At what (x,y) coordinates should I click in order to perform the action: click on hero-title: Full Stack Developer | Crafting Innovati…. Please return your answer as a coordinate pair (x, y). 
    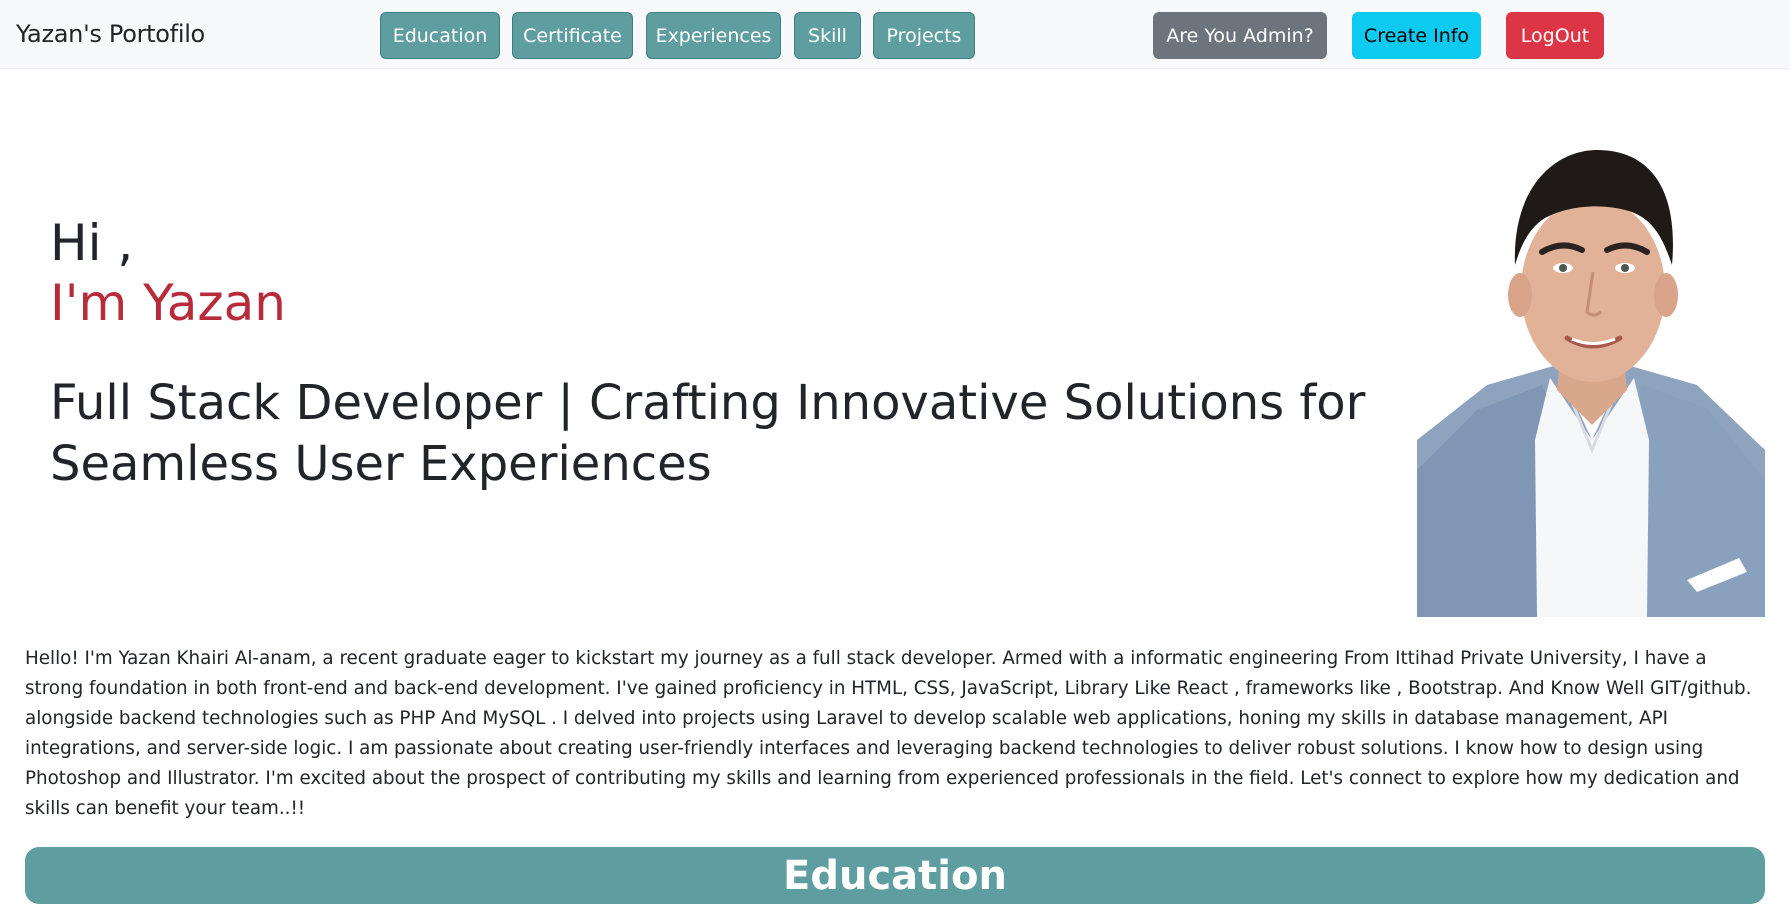
    Looking at the image, I should click on (708, 433).